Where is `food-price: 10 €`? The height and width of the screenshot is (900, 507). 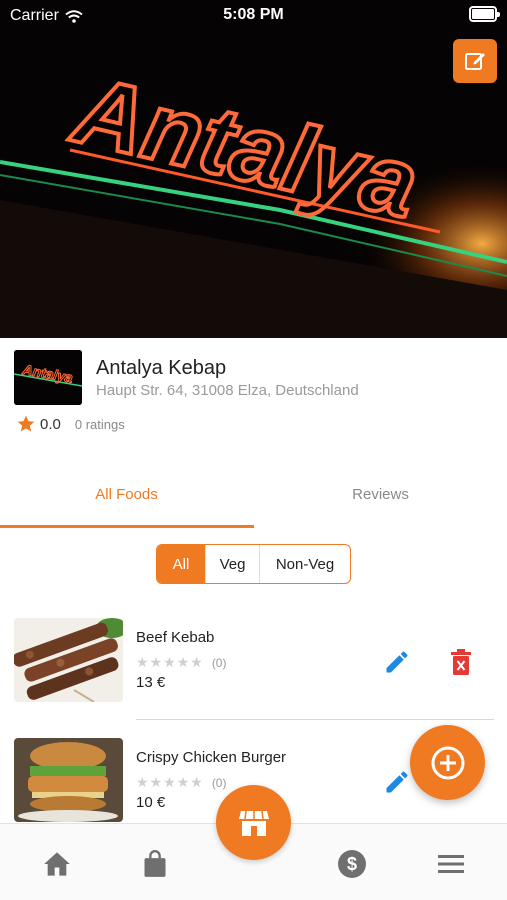
food-price: 10 € is located at coordinates (151, 802).